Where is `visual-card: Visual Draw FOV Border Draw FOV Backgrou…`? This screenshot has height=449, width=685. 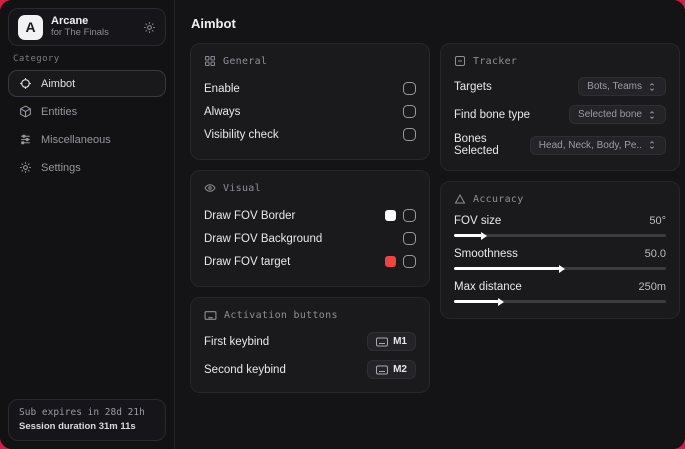
visual-card: Visual Draw FOV Border Draw FOV Backgrou… is located at coordinates (310, 228).